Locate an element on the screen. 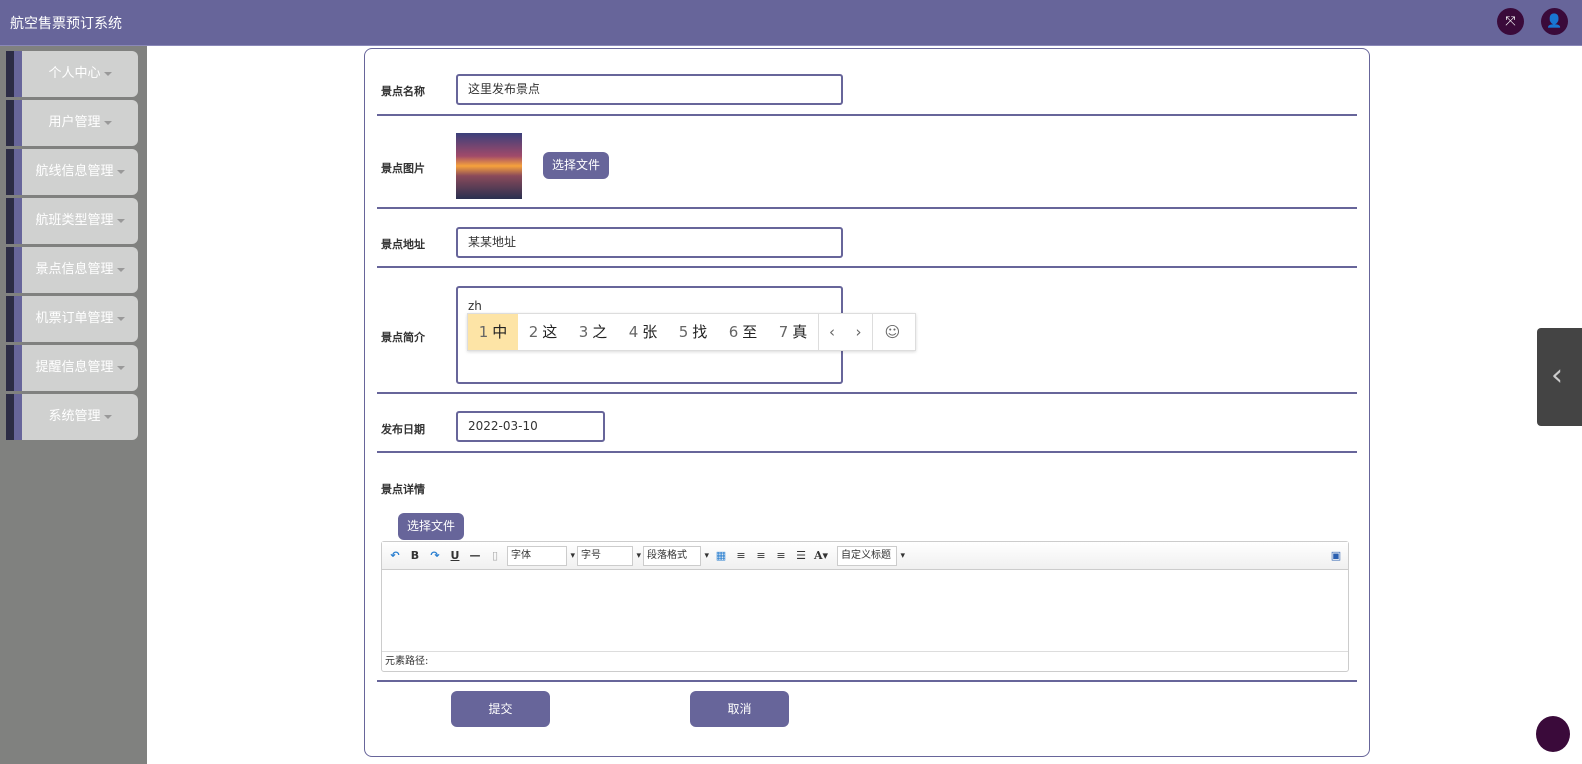 Image resolution: width=1582 pixels, height=764 pixels. ime-emoji-icon: ☺ is located at coordinates (892, 332).